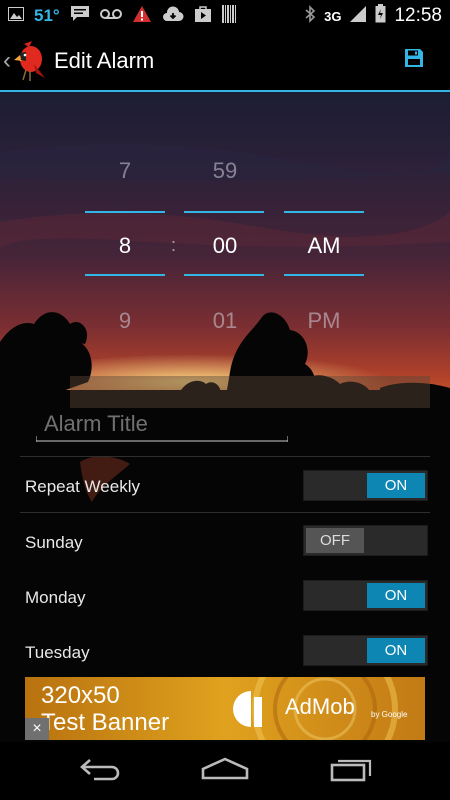 This screenshot has width=450, height=800. What do you see at coordinates (37, 729) in the screenshot?
I see `ad-close-button: ×` at bounding box center [37, 729].